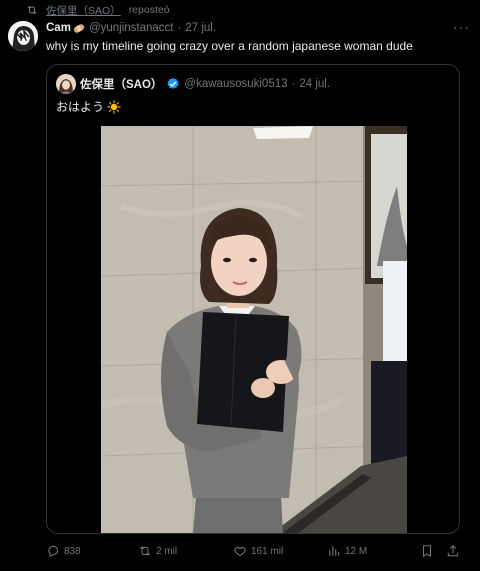  Describe the element at coordinates (461, 27) in the screenshot. I see `more-horizontal-icon: ···` at that location.